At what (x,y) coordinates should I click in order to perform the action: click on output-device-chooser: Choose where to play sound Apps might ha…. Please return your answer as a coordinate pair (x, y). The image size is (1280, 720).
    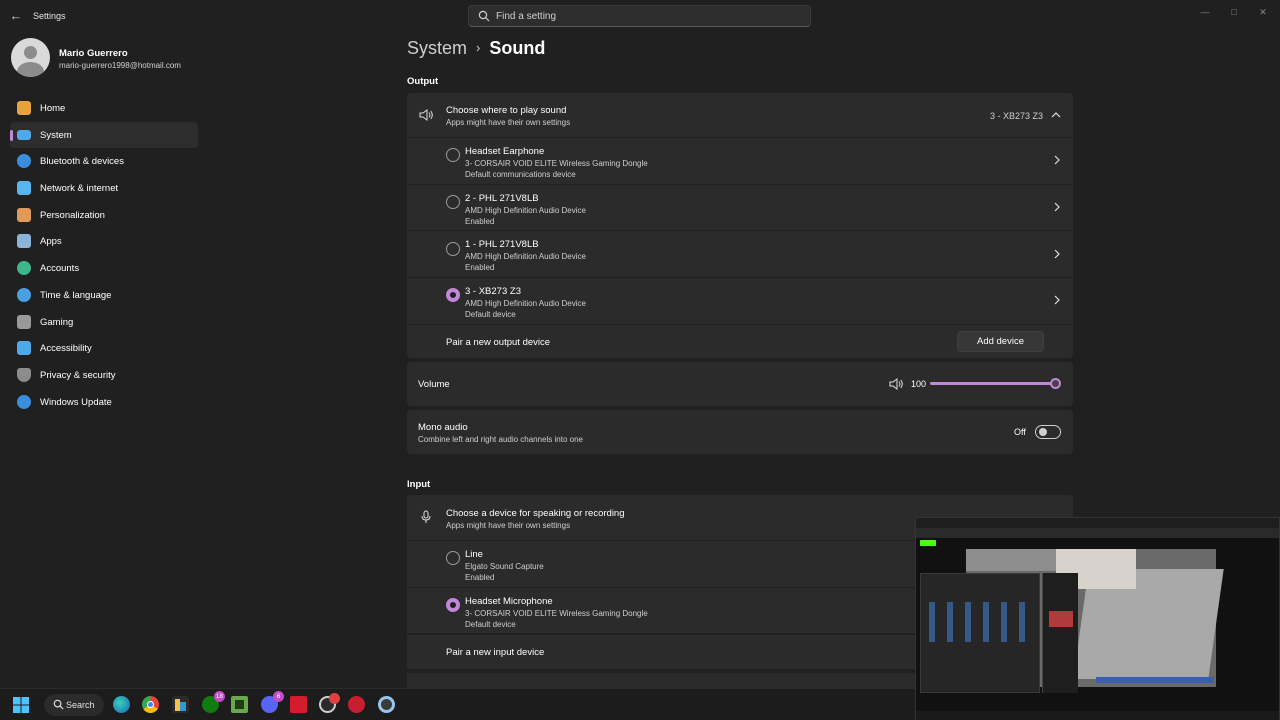
    Looking at the image, I should click on (740, 115).